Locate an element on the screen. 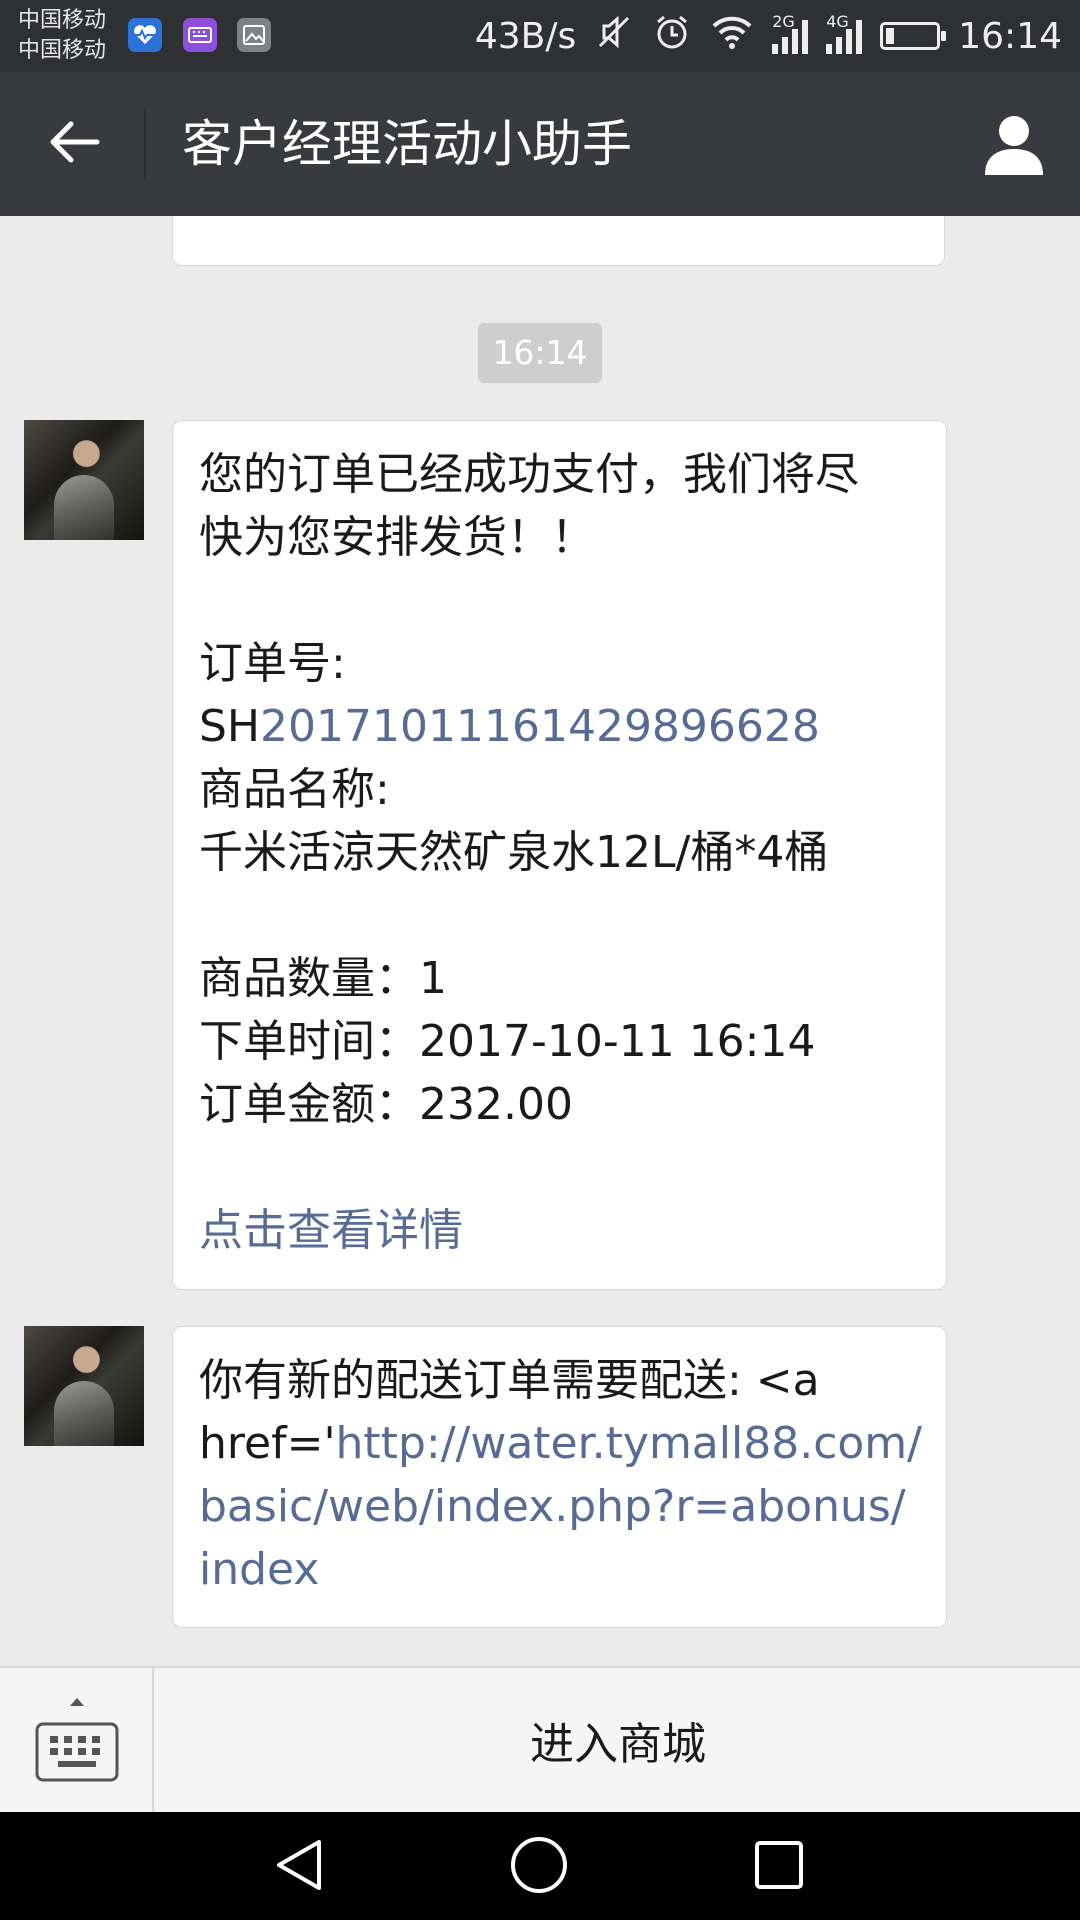  status-bar: 中国移动 中国移动 43B/s 2G 4G 16:14 is located at coordinates (540, 36).